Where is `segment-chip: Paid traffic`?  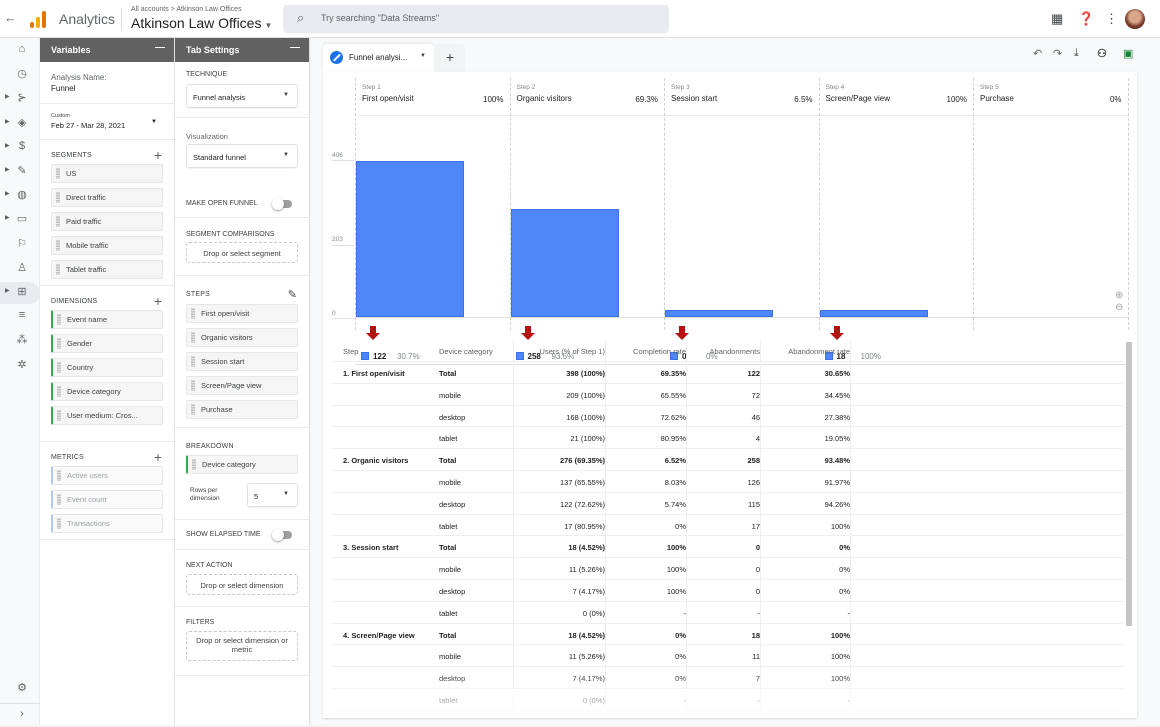
segment-chip: Paid traffic is located at coordinates (107, 221).